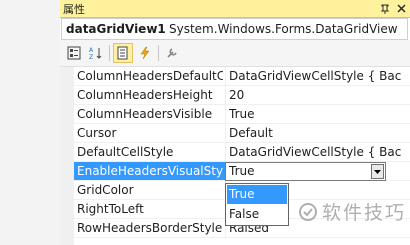 The width and height of the screenshot is (410, 245). Describe the element at coordinates (145, 95) in the screenshot. I see `property-name: ColumnHeadersHeight` at that location.